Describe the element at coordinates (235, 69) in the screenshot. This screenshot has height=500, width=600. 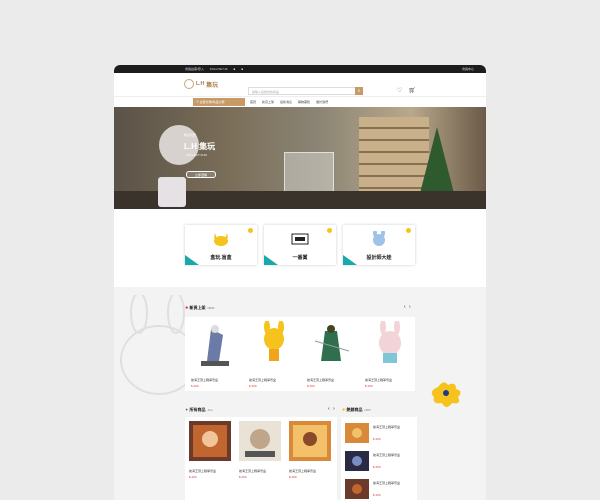
I see `facebook-icon: ■` at that location.